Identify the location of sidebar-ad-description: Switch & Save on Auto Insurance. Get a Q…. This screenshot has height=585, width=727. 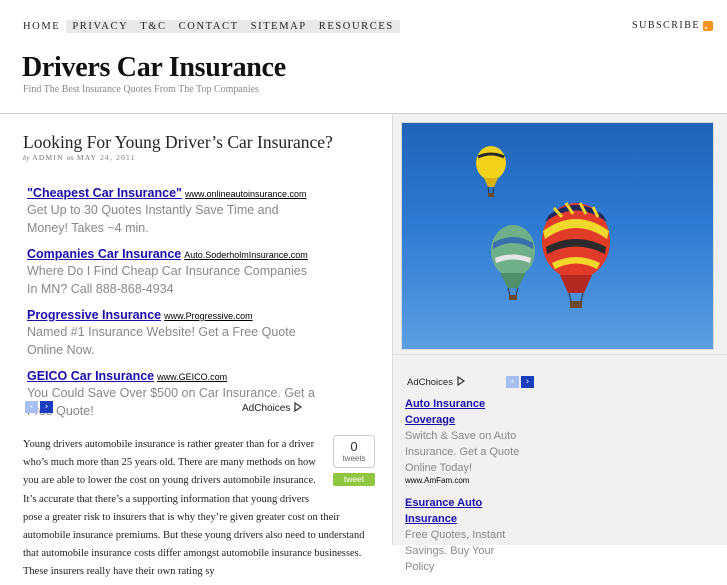
(462, 452).